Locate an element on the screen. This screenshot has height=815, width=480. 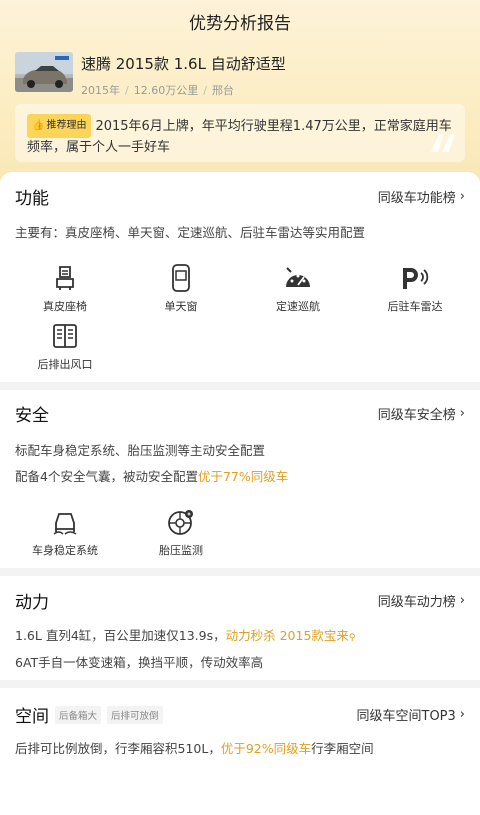
car-summary: 速腾 2015款 1.6L 自动舒适型 2015年/12.60万公里 / 邢台 is located at coordinates (150, 75).